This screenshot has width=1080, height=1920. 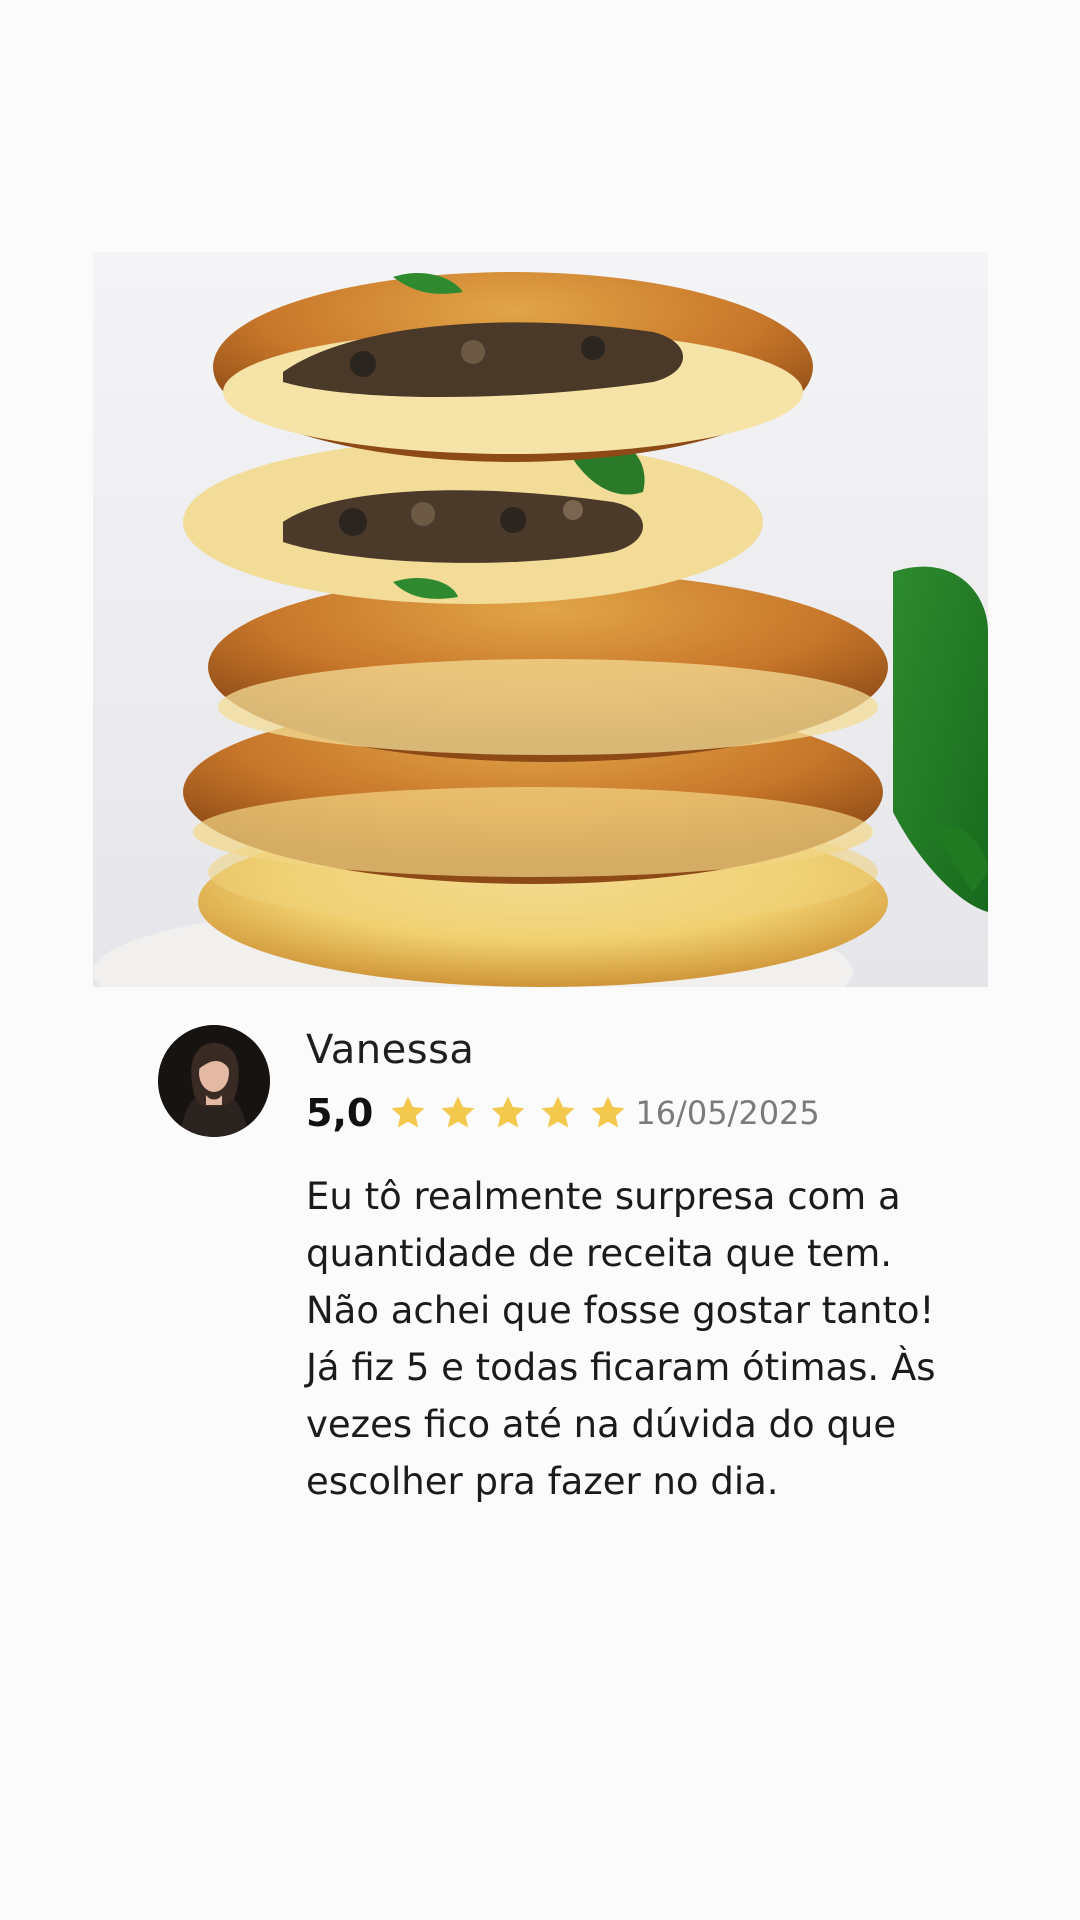 What do you see at coordinates (390, 1050) in the screenshot?
I see `reviewer-name: Vanessa` at bounding box center [390, 1050].